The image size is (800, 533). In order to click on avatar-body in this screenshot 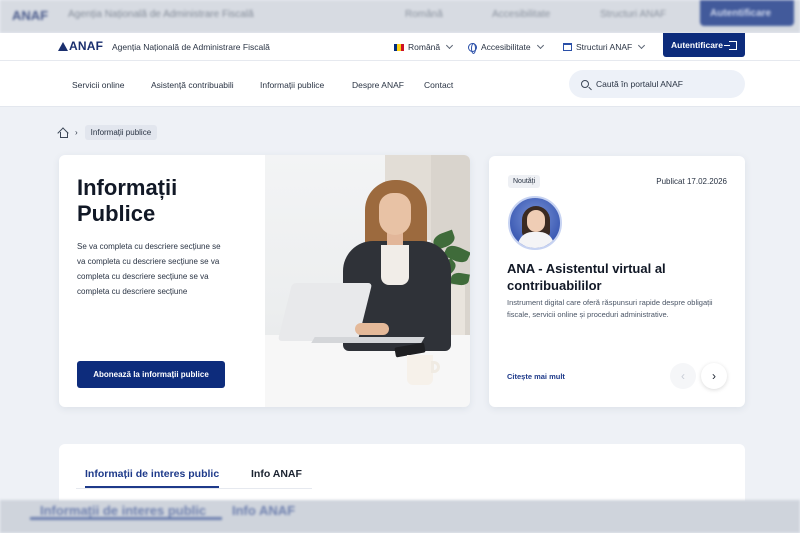, I will do `click(536, 240)`.